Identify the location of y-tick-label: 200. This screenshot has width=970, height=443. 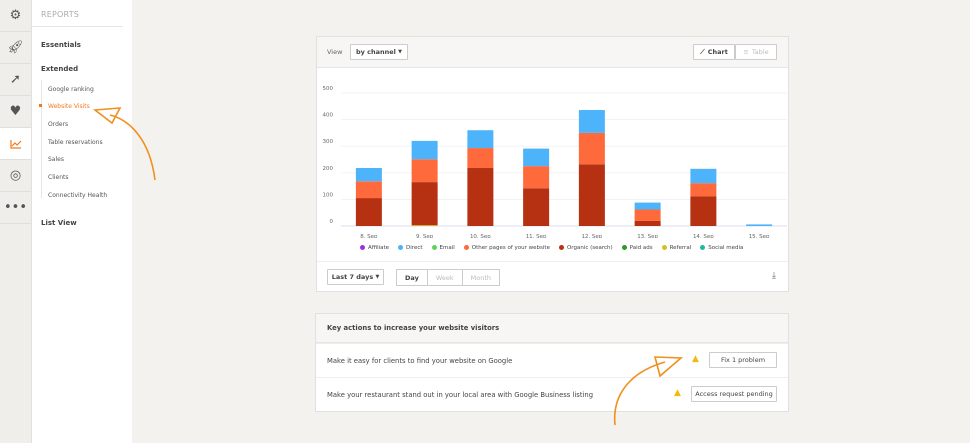
(328, 169).